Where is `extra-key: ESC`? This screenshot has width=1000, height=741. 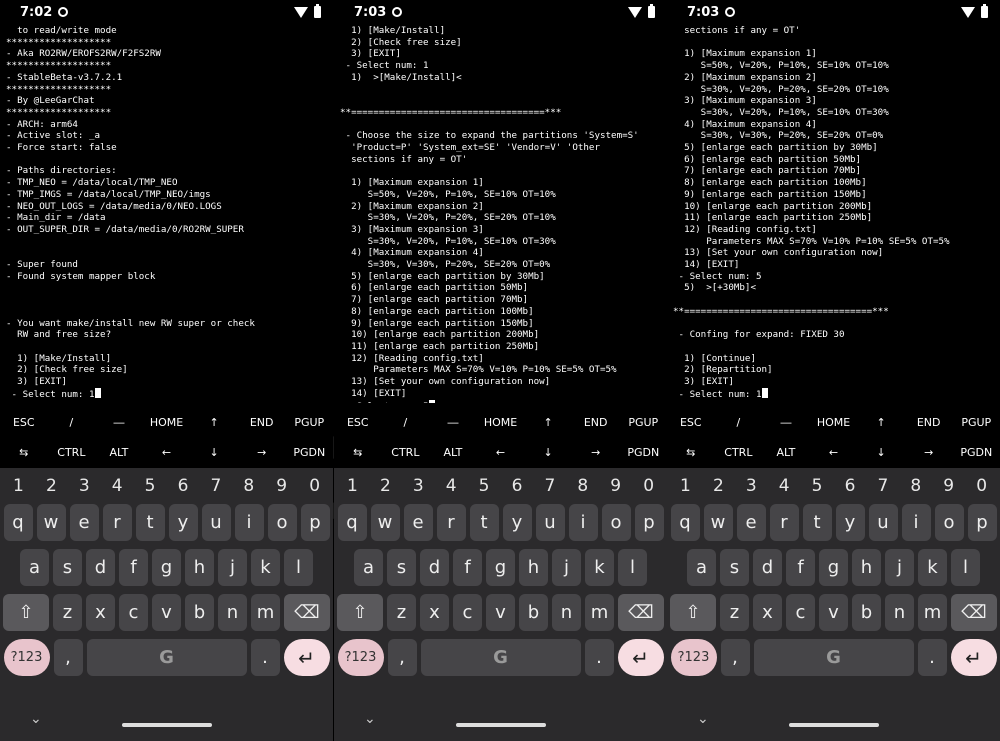
extra-key: ESC is located at coordinates (24, 422).